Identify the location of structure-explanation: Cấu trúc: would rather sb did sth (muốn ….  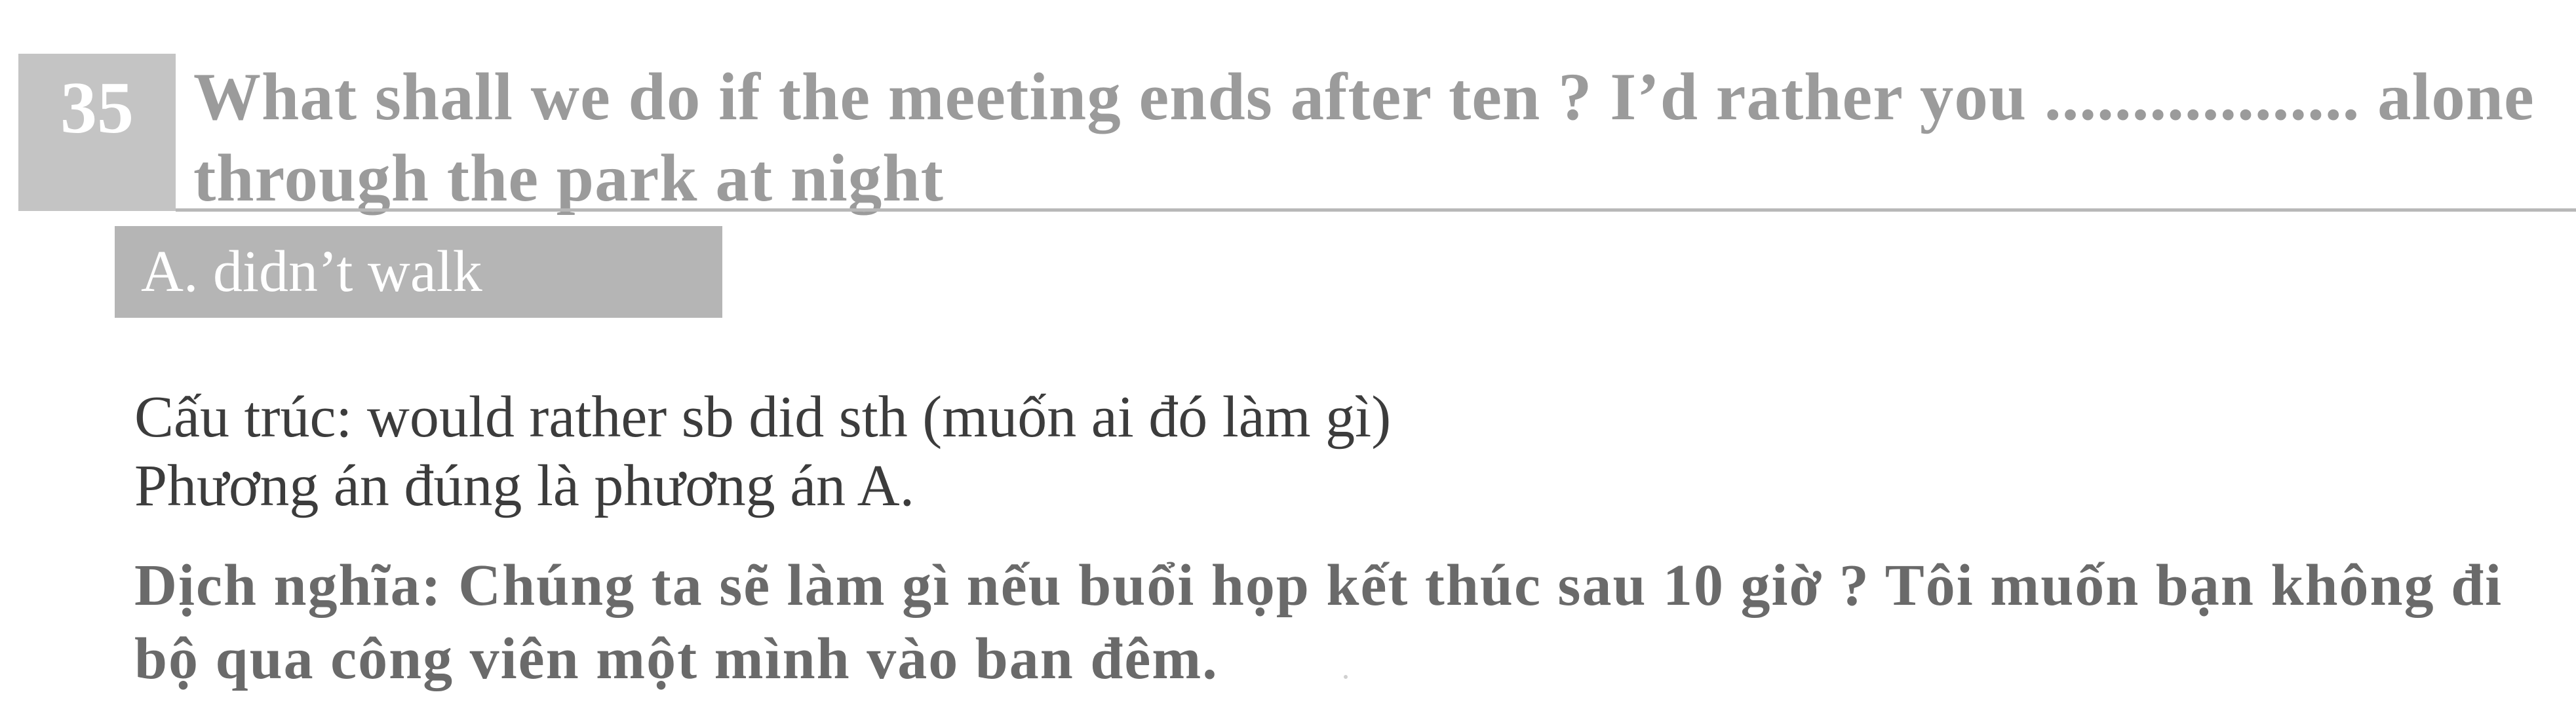
(763, 417).